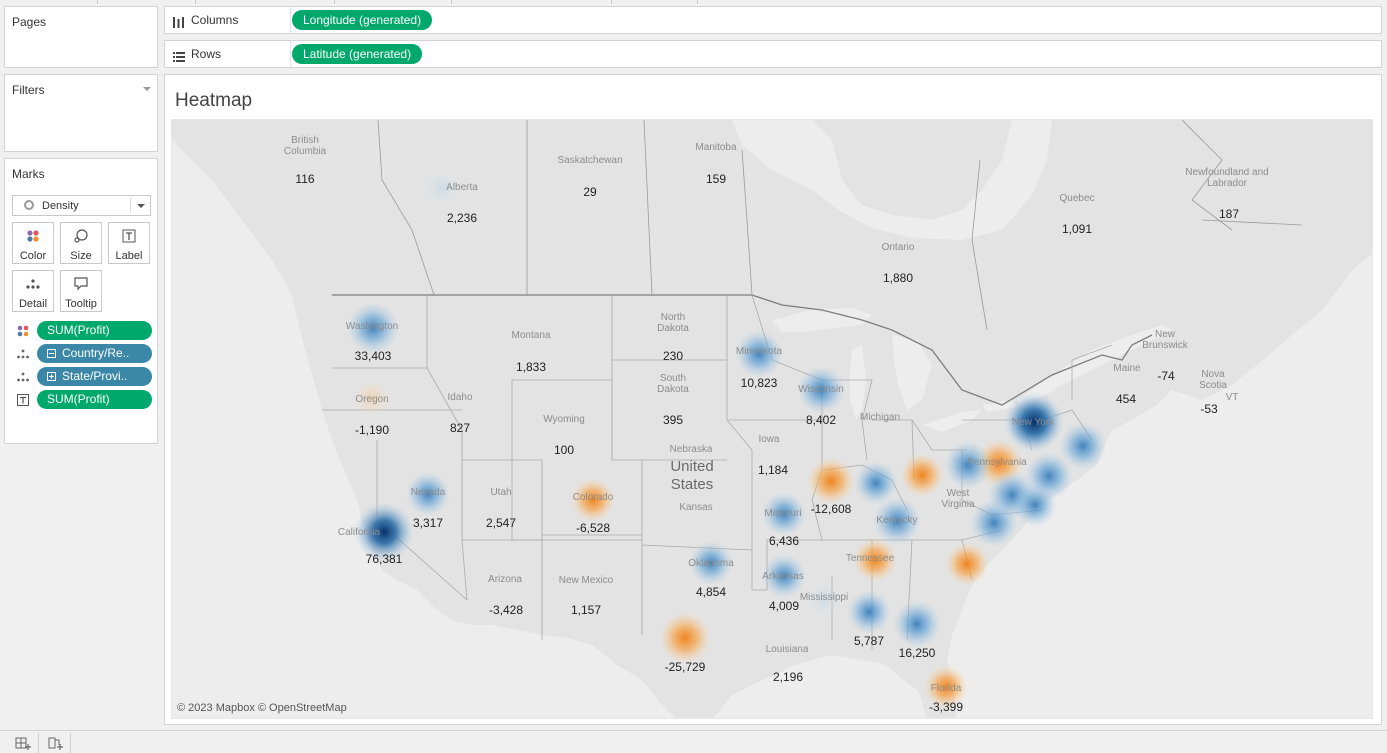 Image resolution: width=1387 pixels, height=753 pixels. I want to click on profit-value-label: 16,250, so click(917, 653).